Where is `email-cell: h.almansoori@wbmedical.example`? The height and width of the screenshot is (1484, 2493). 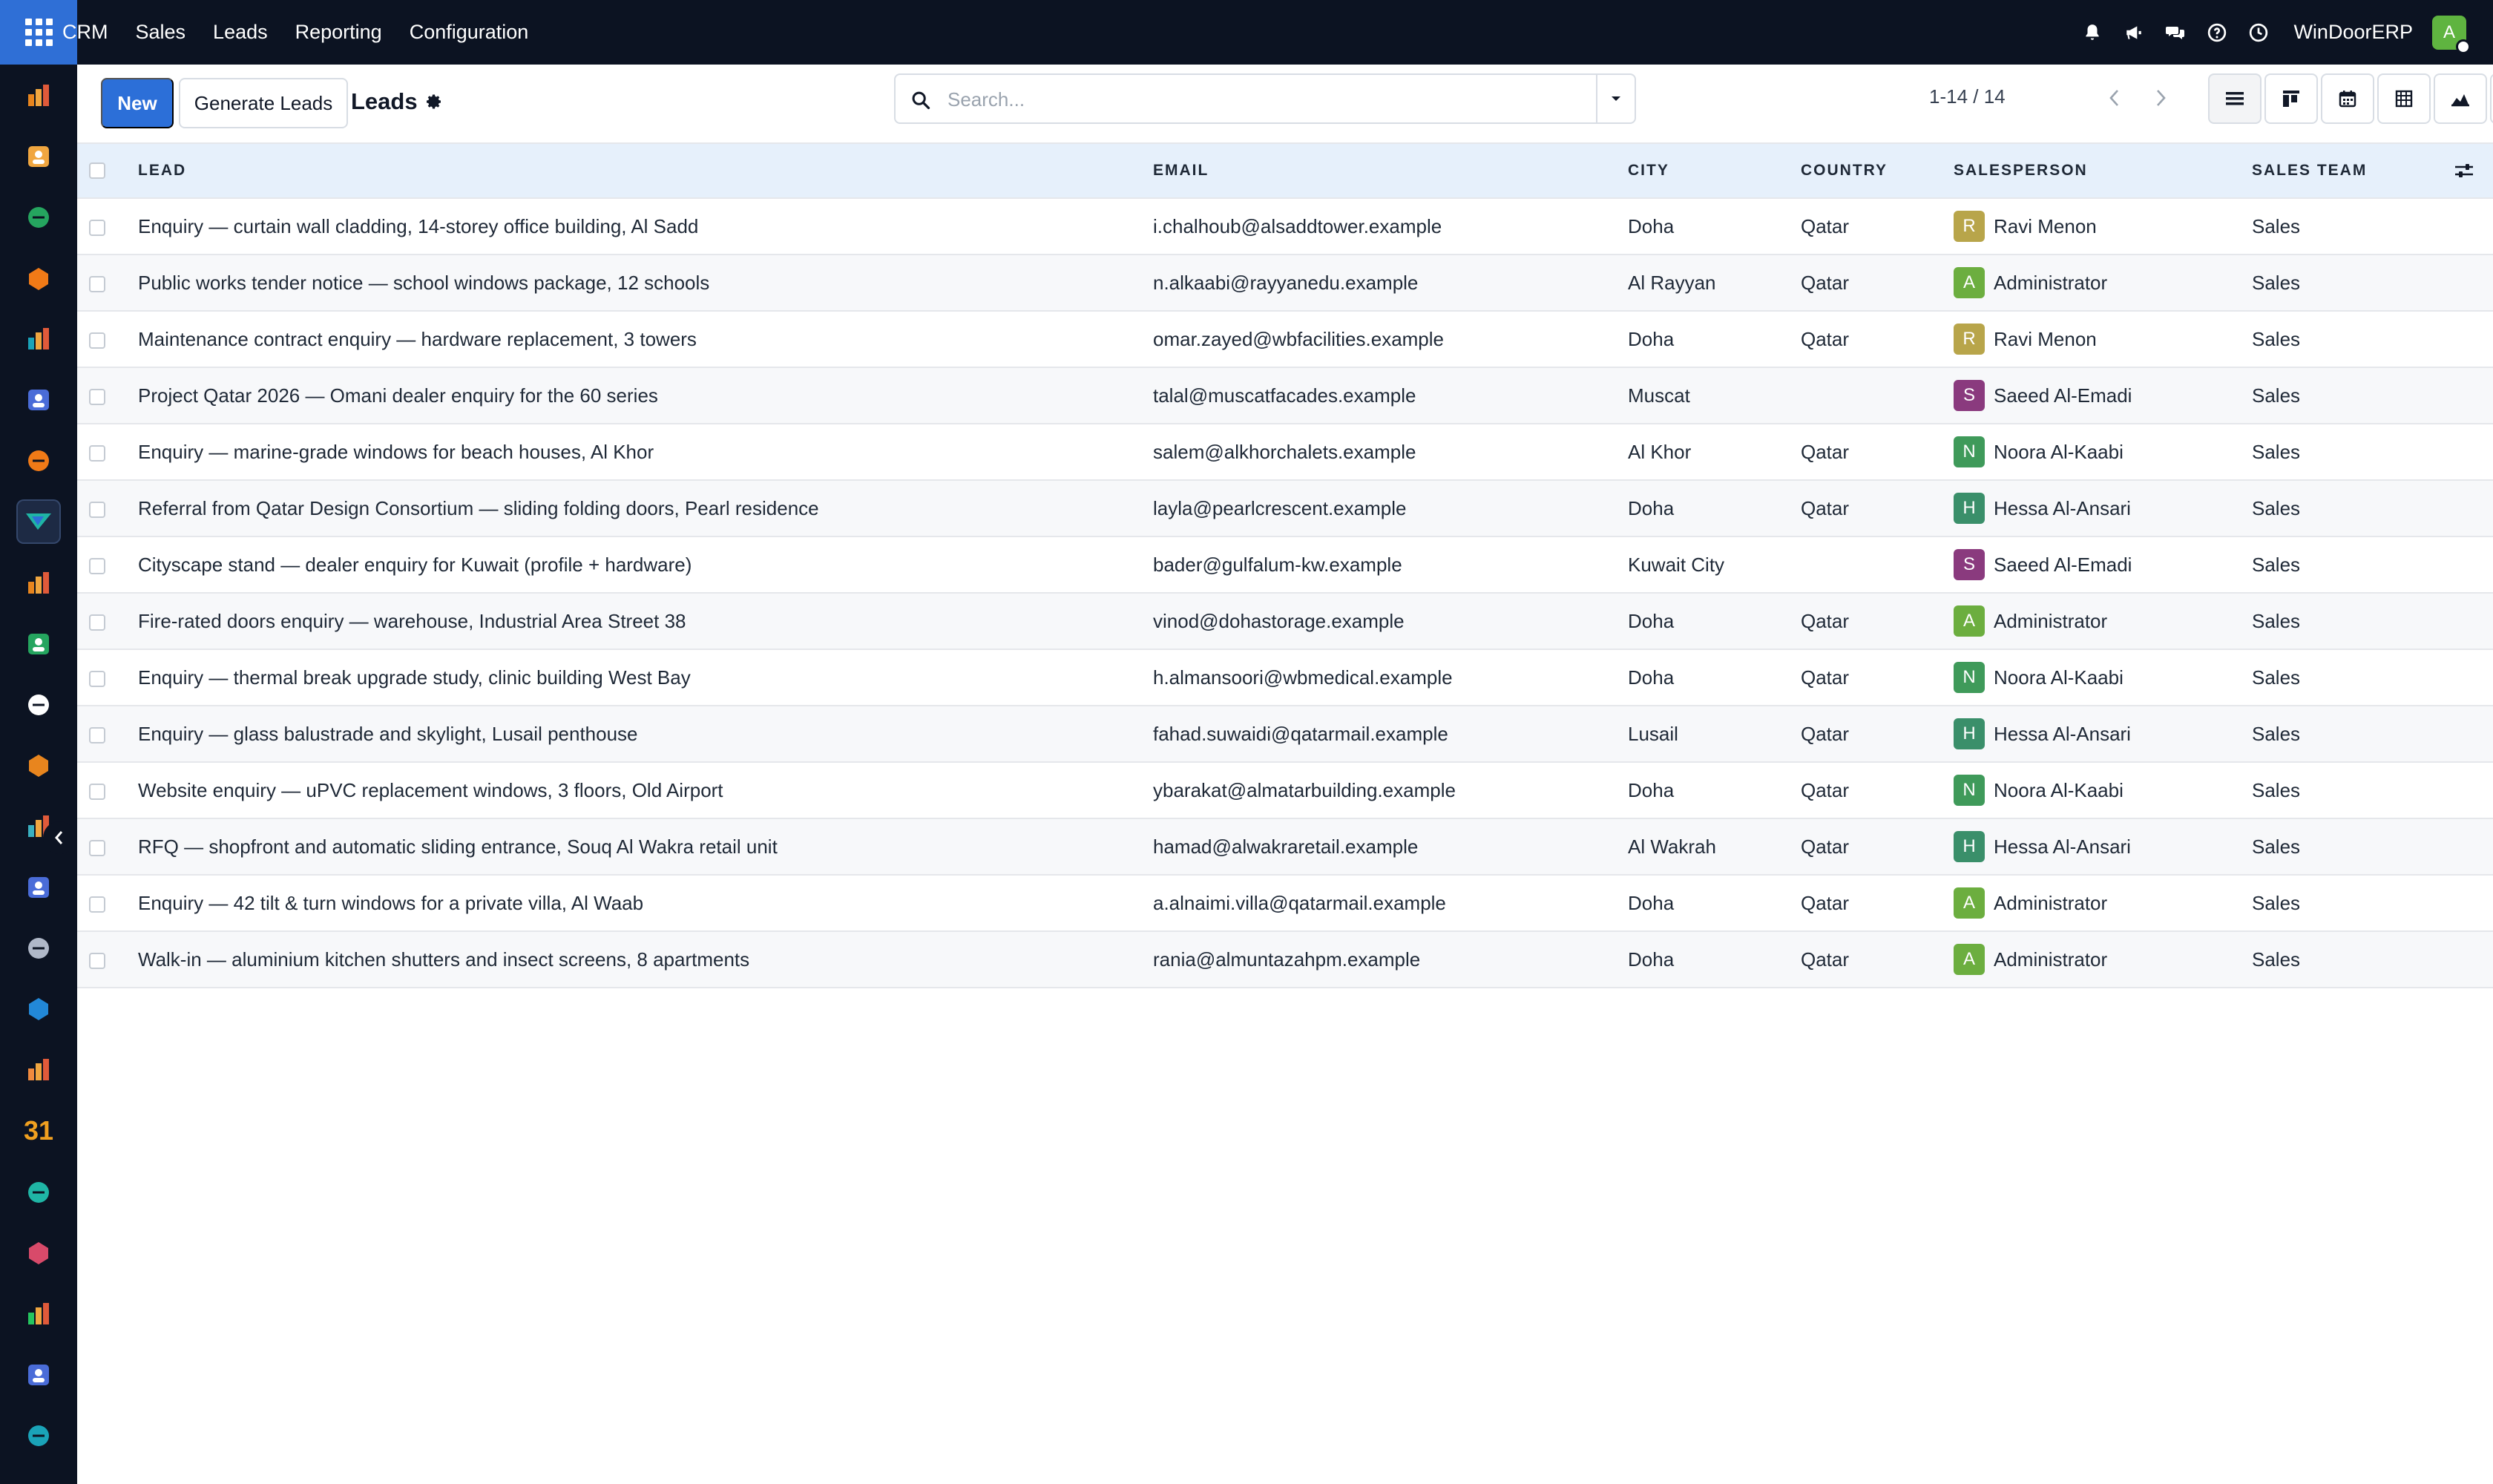
email-cell: h.almansoori@wbmedical.example is located at coordinates (1390, 677).